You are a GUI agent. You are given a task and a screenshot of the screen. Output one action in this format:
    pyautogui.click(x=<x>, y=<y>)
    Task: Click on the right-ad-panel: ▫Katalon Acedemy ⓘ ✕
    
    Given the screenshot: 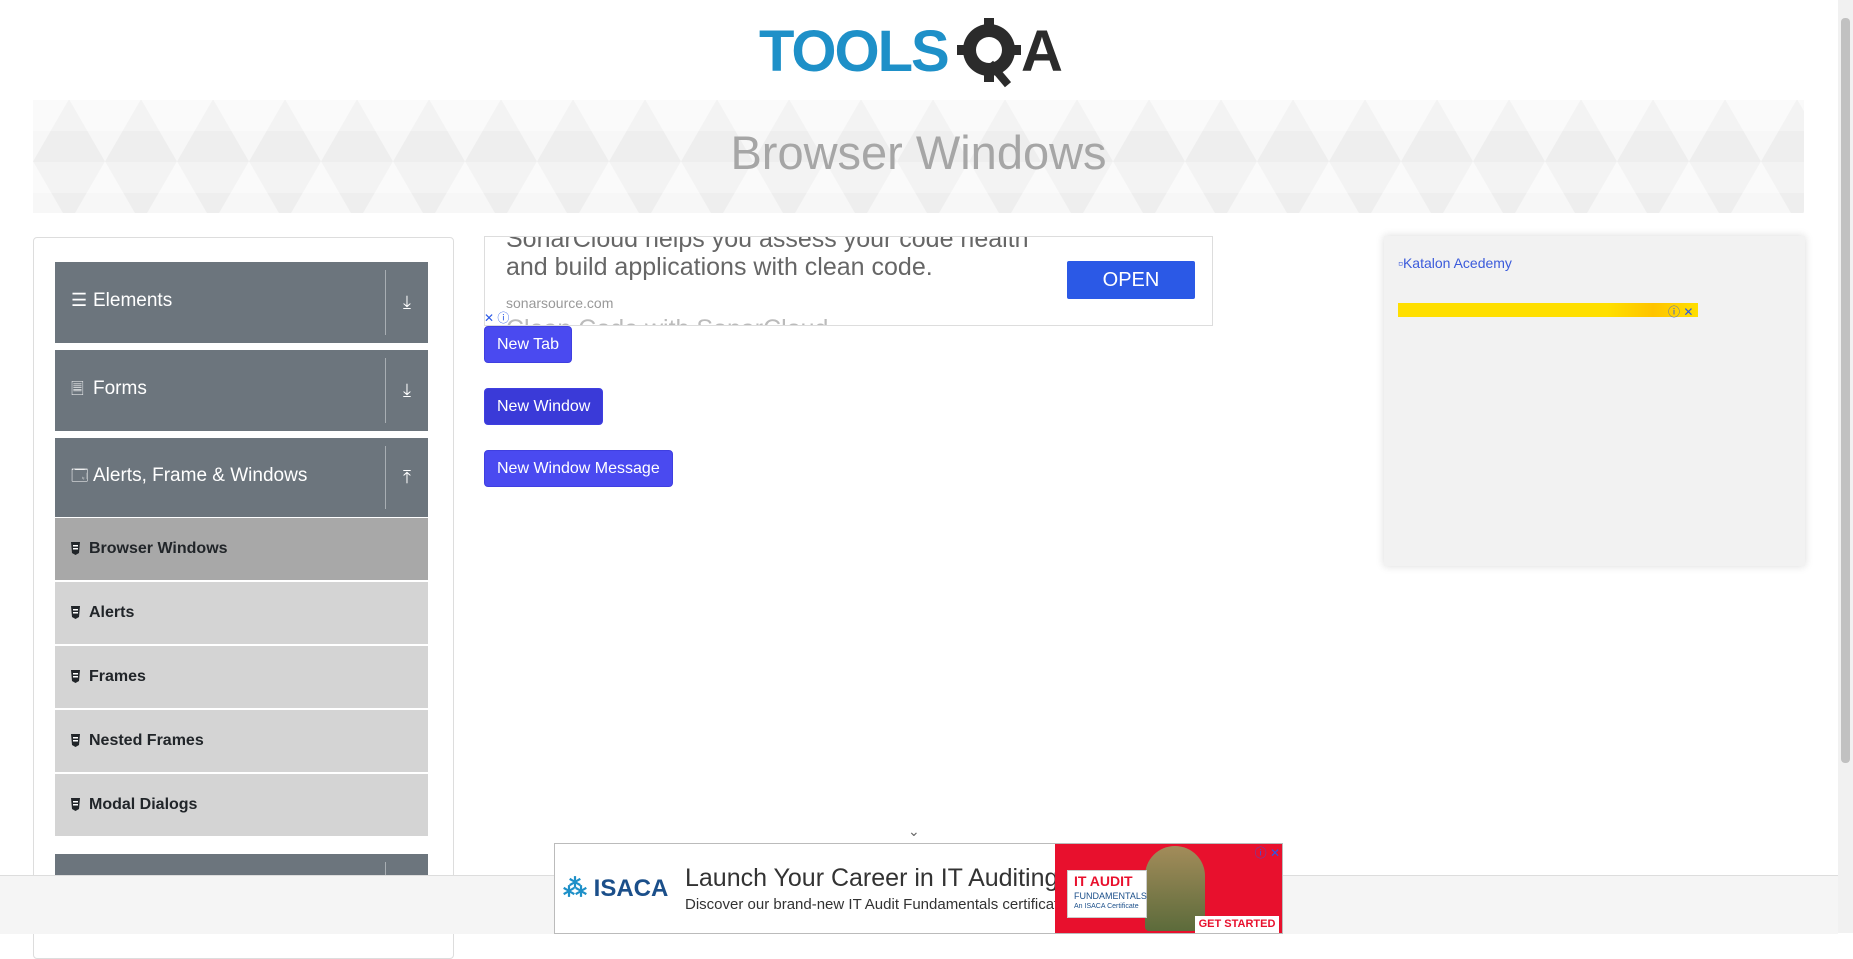 What is the action you would take?
    pyautogui.click(x=1594, y=401)
    